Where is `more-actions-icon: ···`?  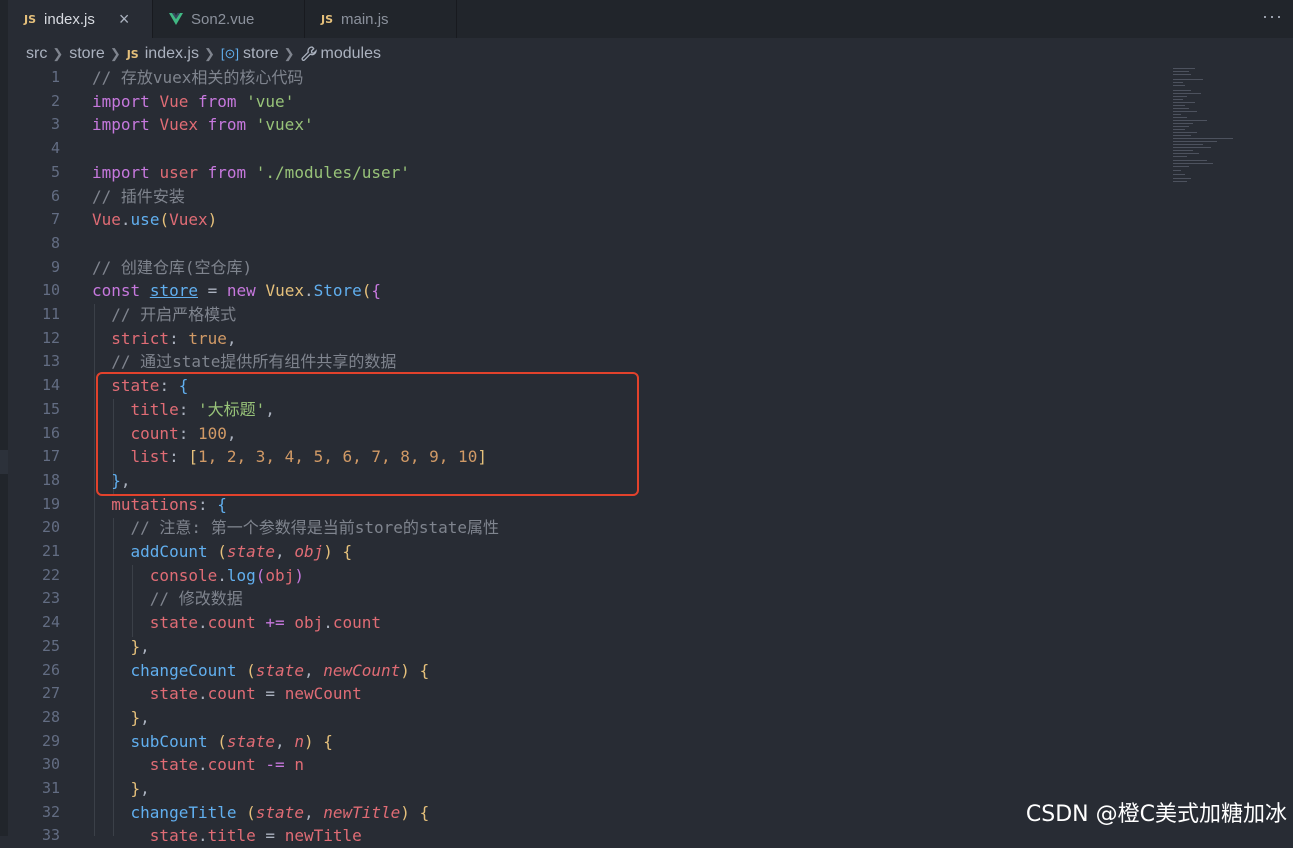 more-actions-icon: ··· is located at coordinates (1272, 16).